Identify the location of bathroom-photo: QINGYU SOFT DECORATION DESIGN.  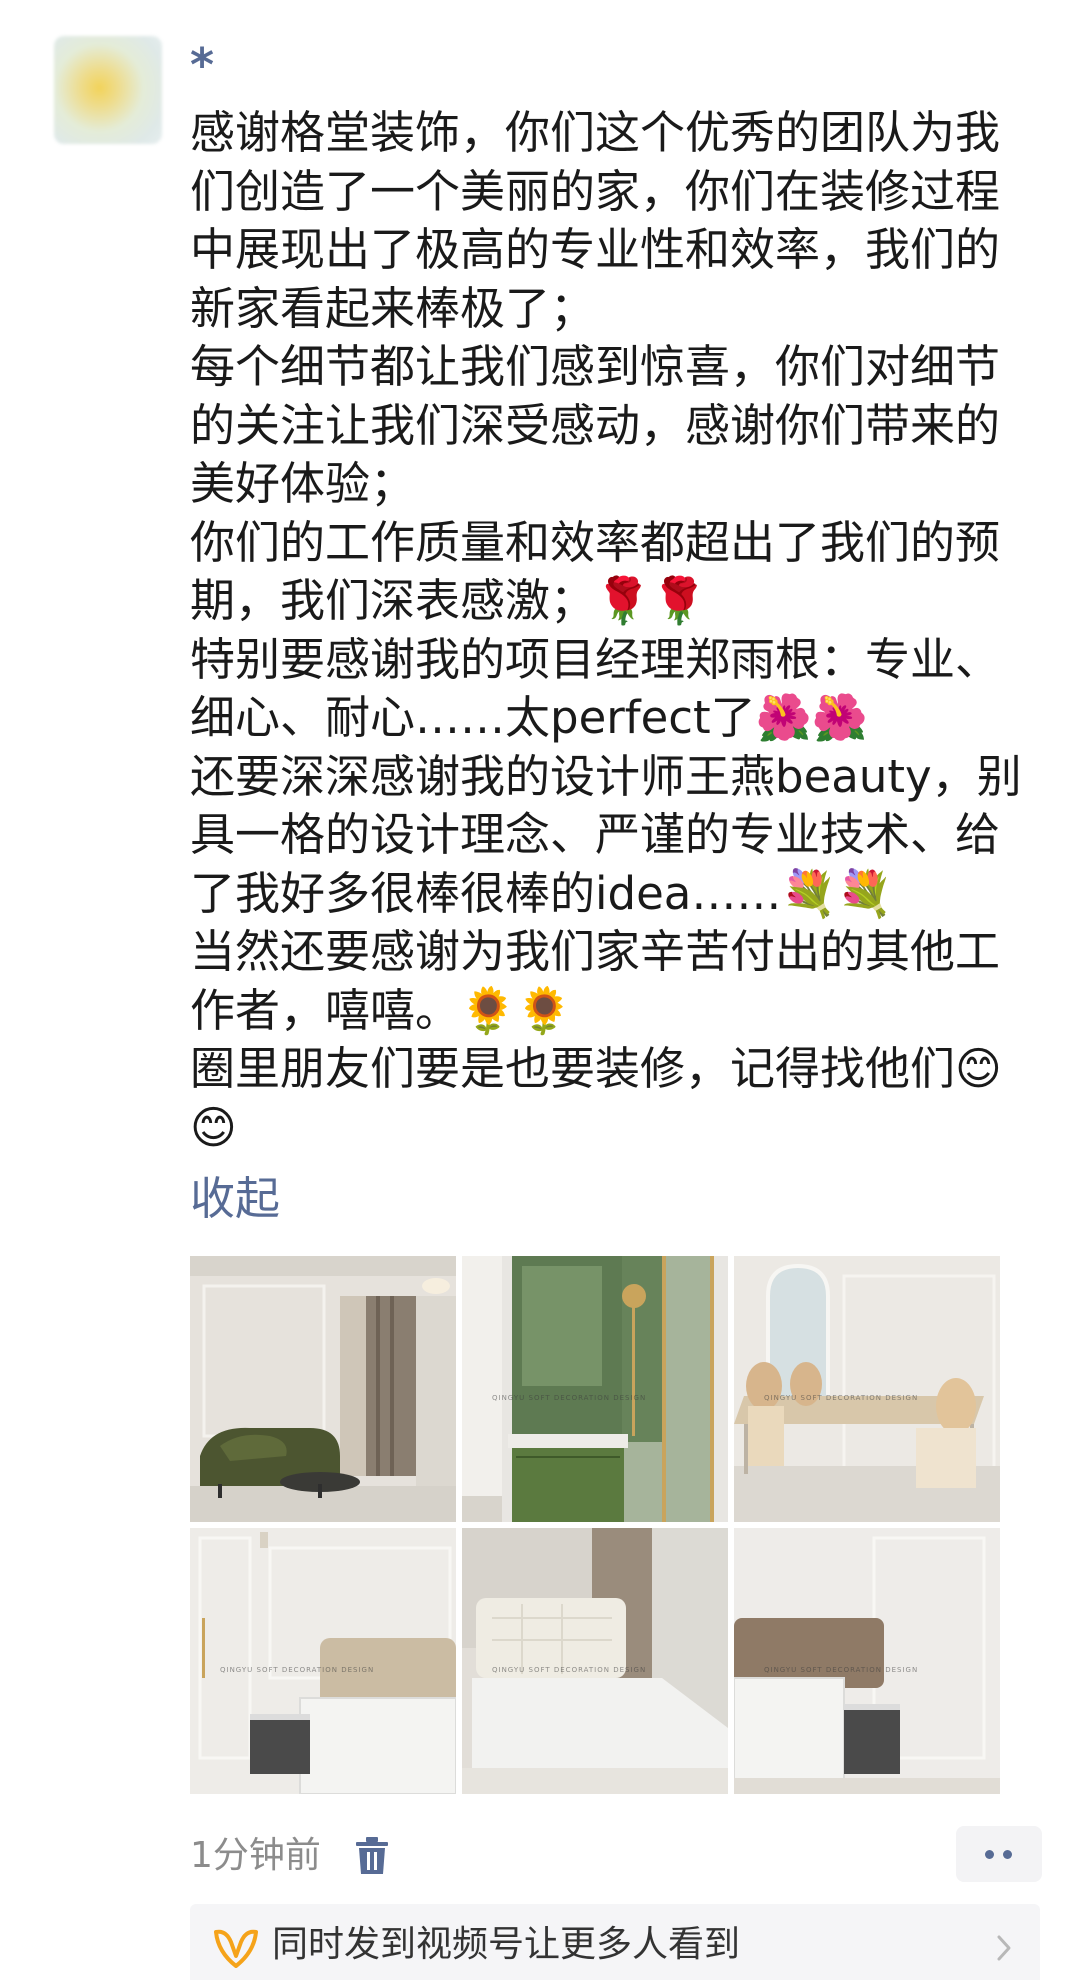
(595, 1389).